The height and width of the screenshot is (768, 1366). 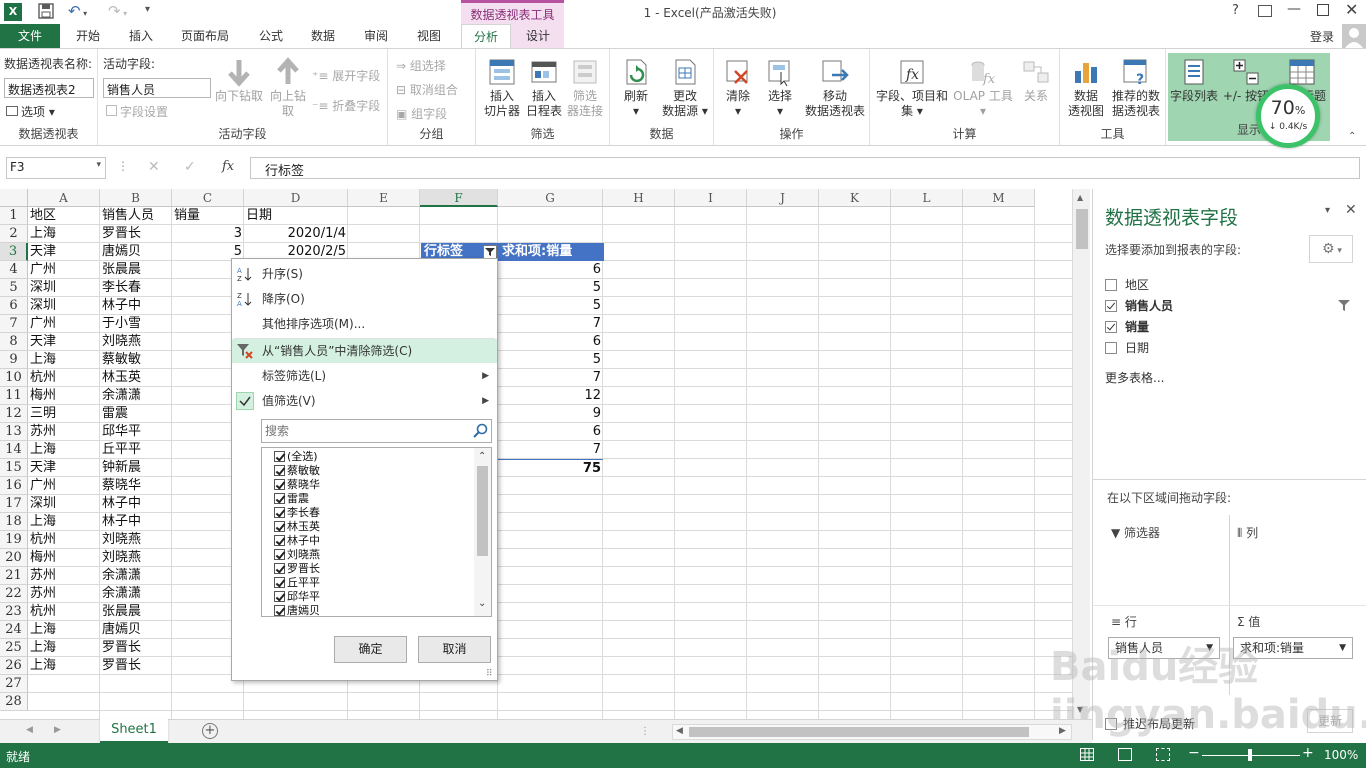 What do you see at coordinates (711, 198) in the screenshot?
I see `column-header-i: I` at bounding box center [711, 198].